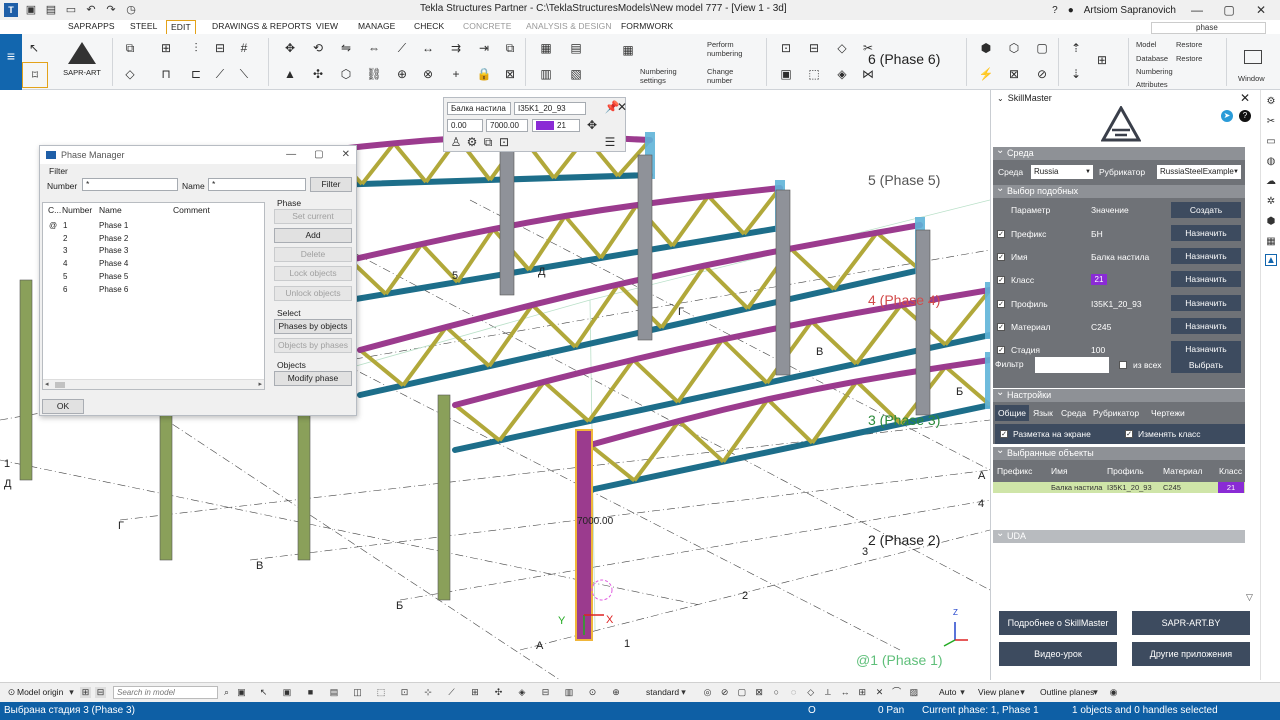 The width and height of the screenshot is (1280, 720). Describe the element at coordinates (1059, 471) in the screenshot. I see `sel-col-name: Имя` at that location.